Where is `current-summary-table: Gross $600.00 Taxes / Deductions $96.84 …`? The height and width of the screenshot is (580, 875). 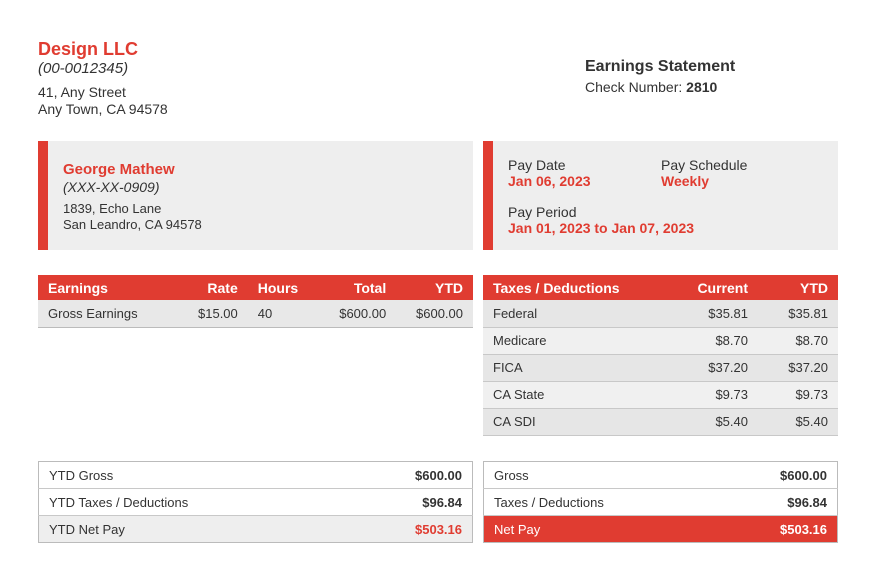
current-summary-table: Gross $600.00 Taxes / Deductions $96.84 … is located at coordinates (660, 502).